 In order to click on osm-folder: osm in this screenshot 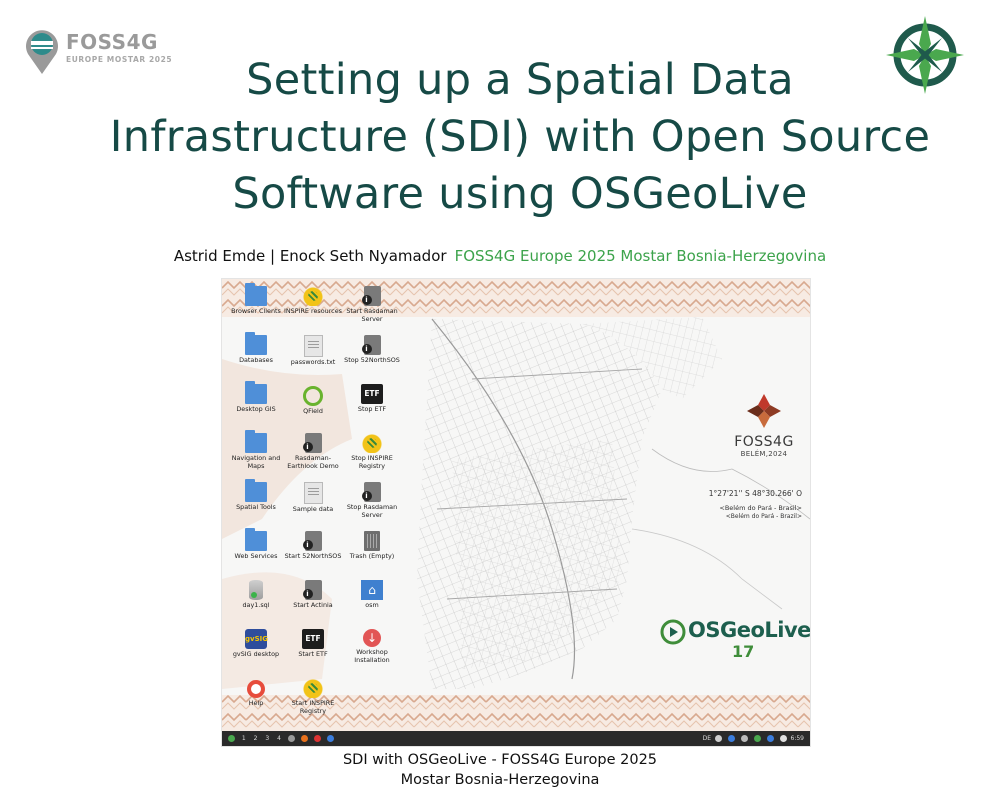, I will do `click(372, 603)`.